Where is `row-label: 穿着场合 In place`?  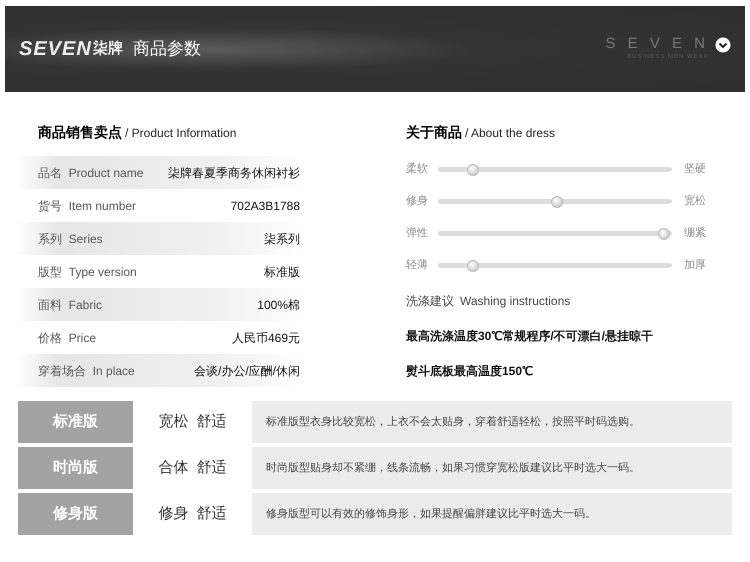
row-label: 穿着场合 In place is located at coordinates (86, 371).